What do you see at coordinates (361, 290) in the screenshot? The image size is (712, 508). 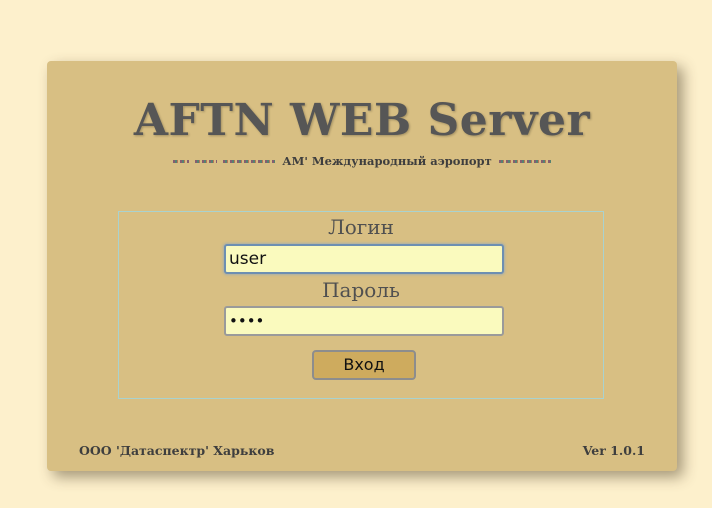 I see `password-label: Пароль` at bounding box center [361, 290].